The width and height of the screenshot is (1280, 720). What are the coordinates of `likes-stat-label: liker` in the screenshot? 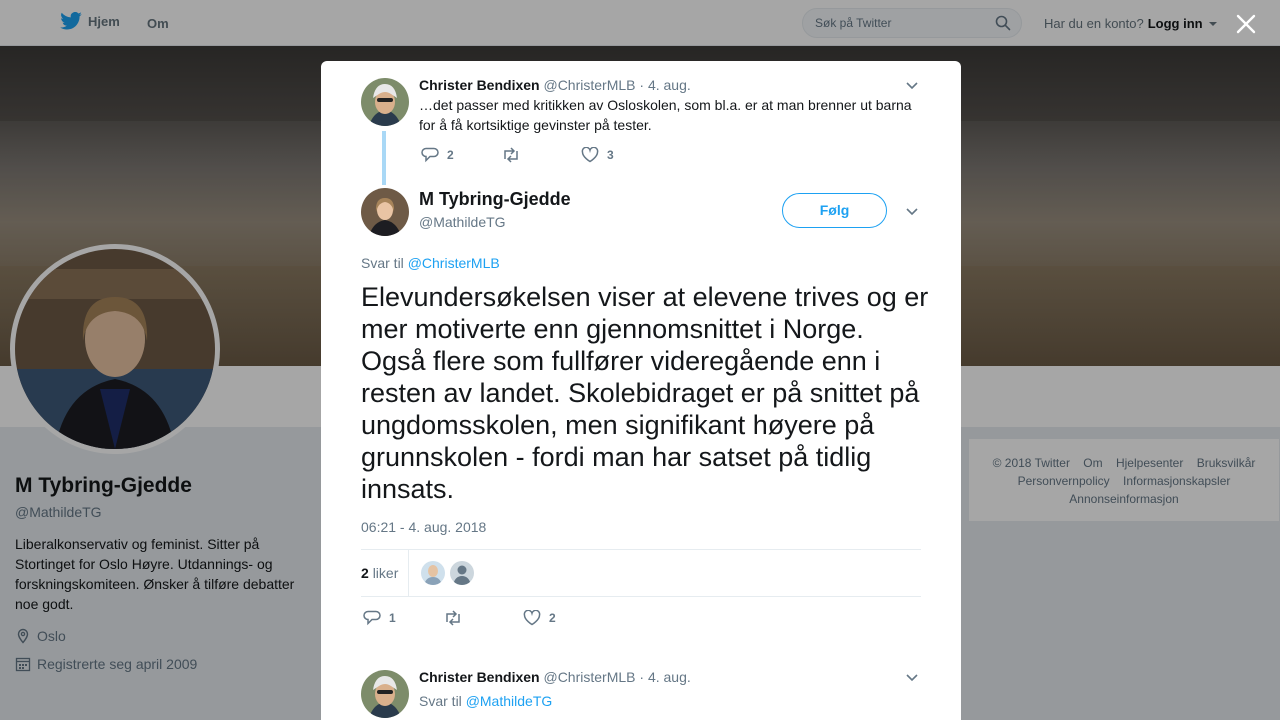 It's located at (385, 573).